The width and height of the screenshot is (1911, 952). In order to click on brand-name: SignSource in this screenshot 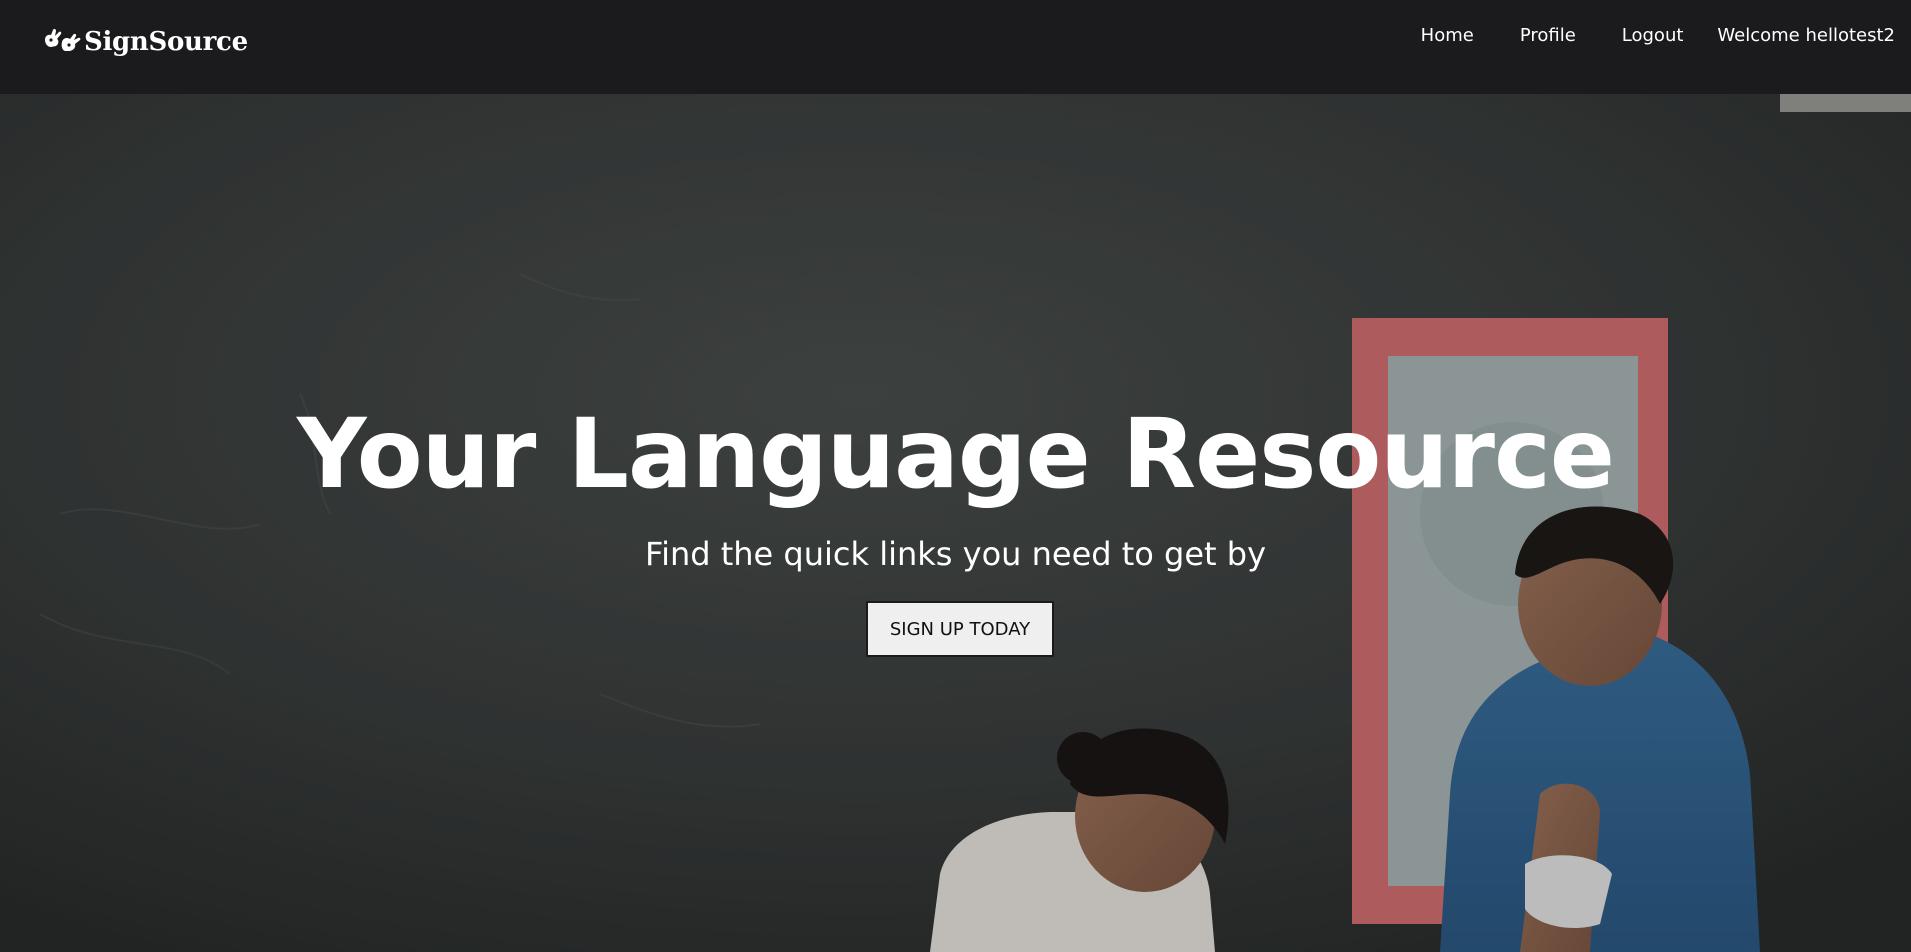, I will do `click(166, 42)`.